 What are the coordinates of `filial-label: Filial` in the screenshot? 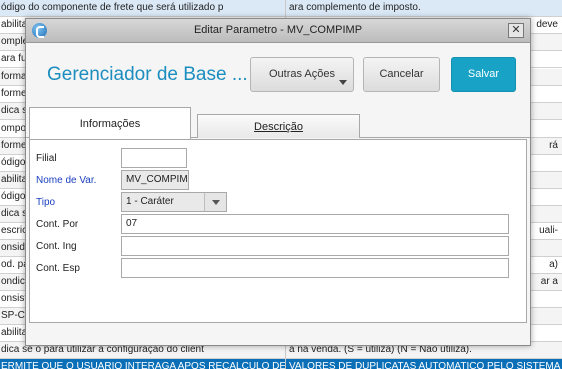 It's located at (46, 158).